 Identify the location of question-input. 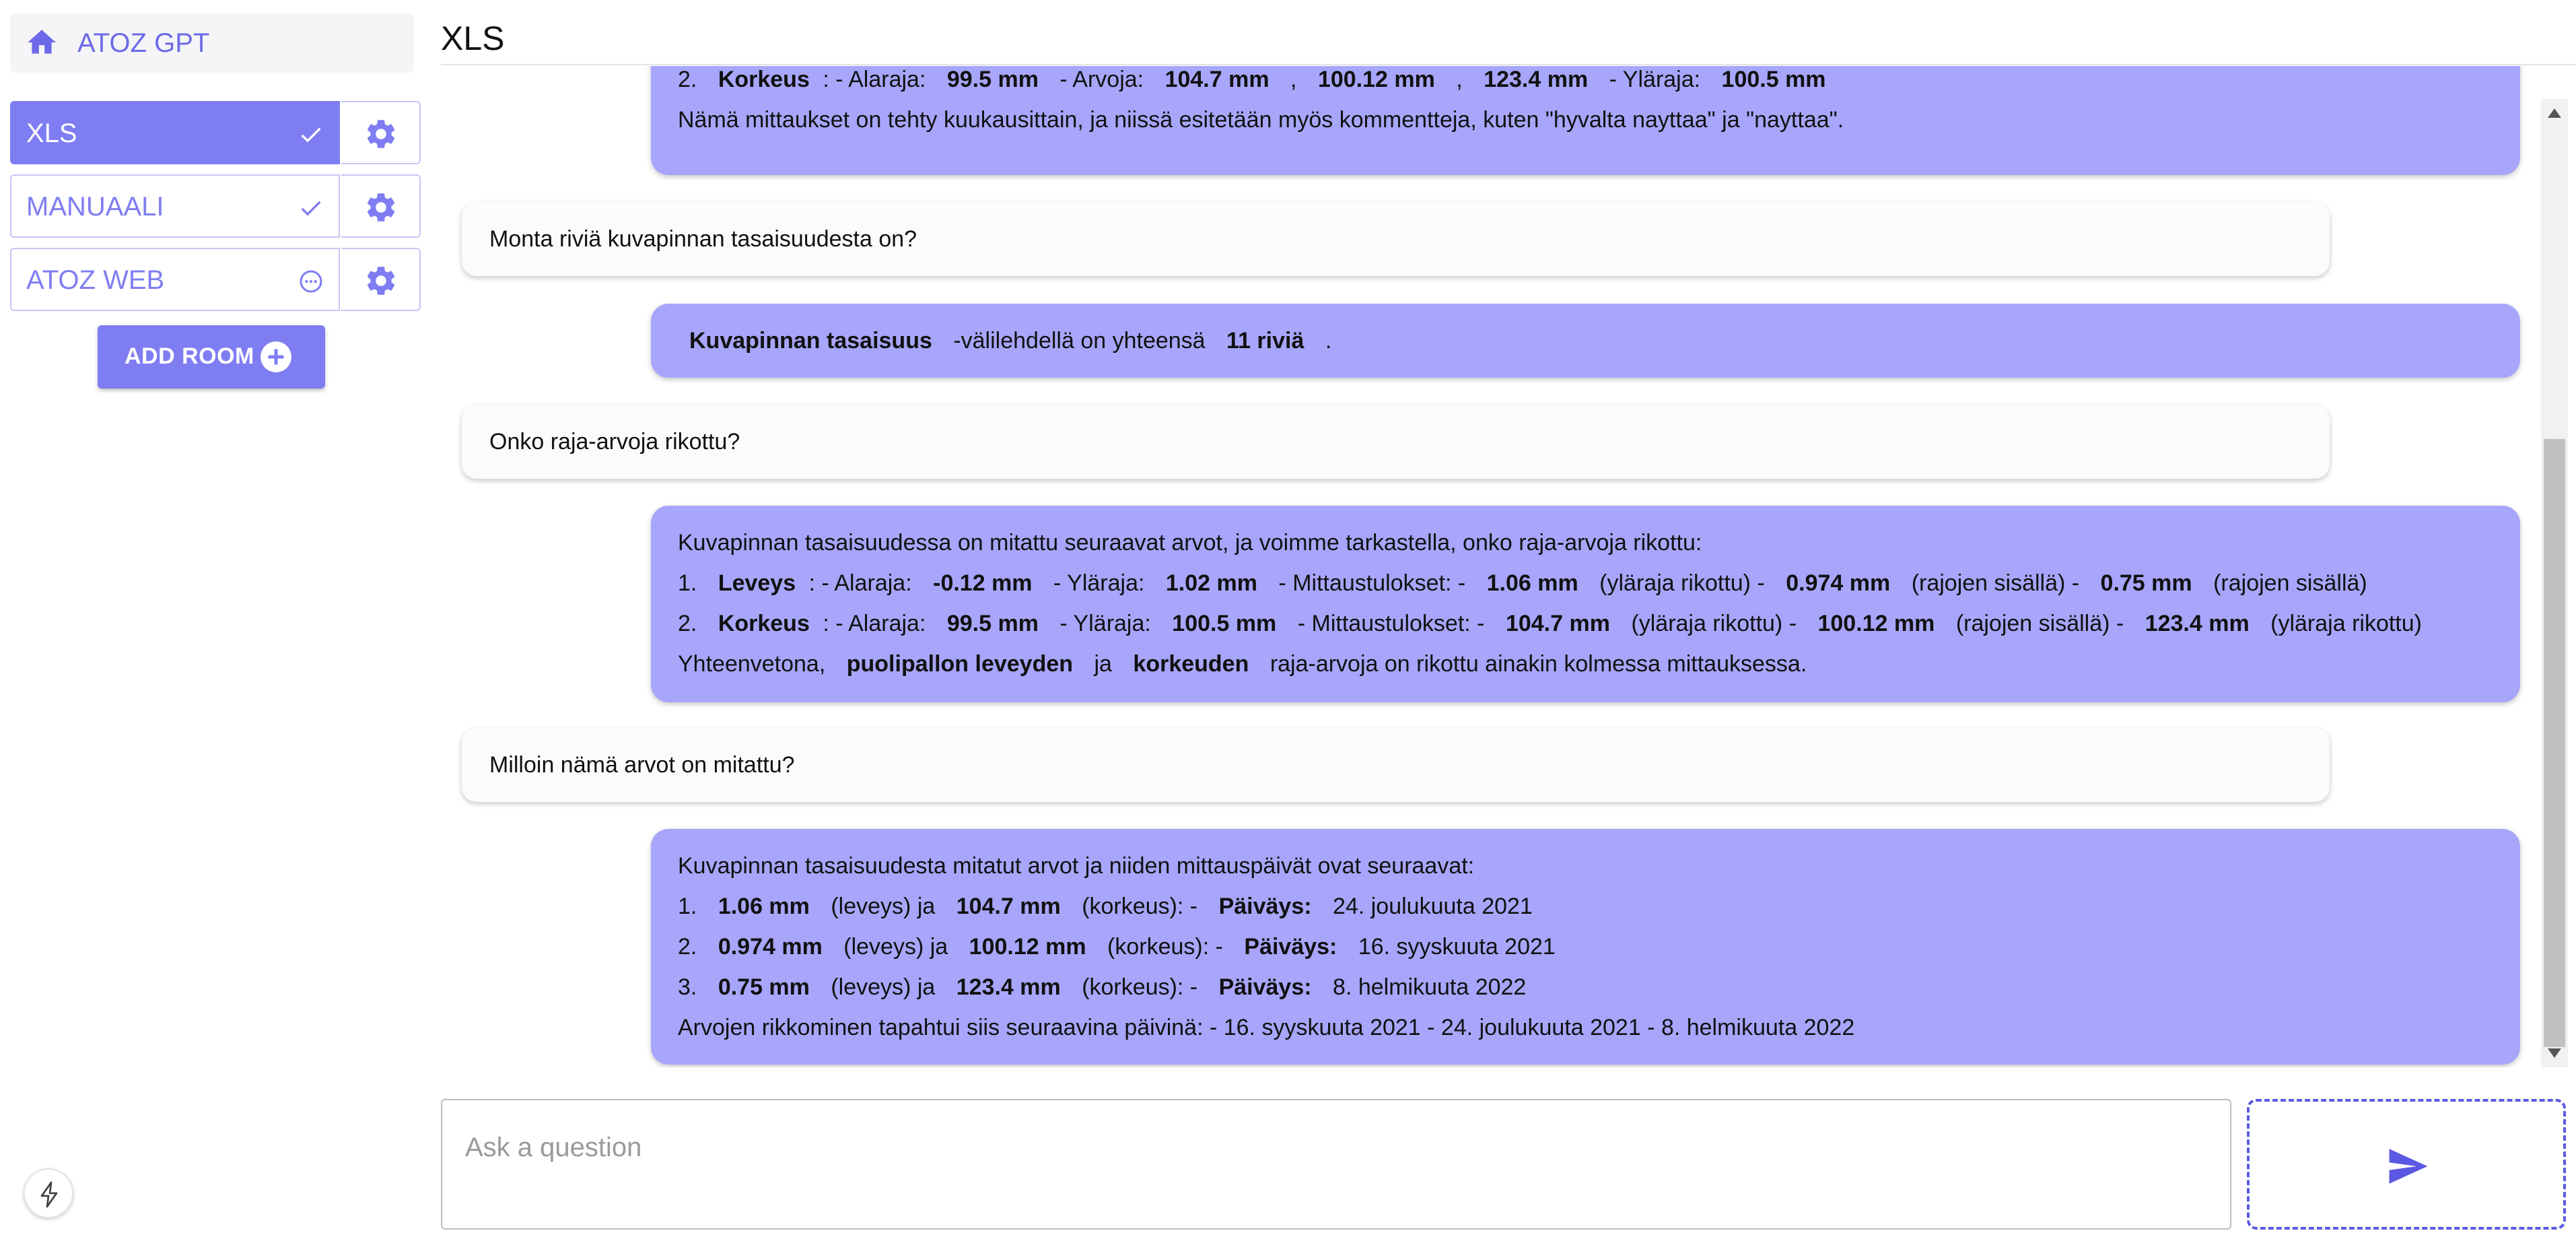
(1333, 1147).